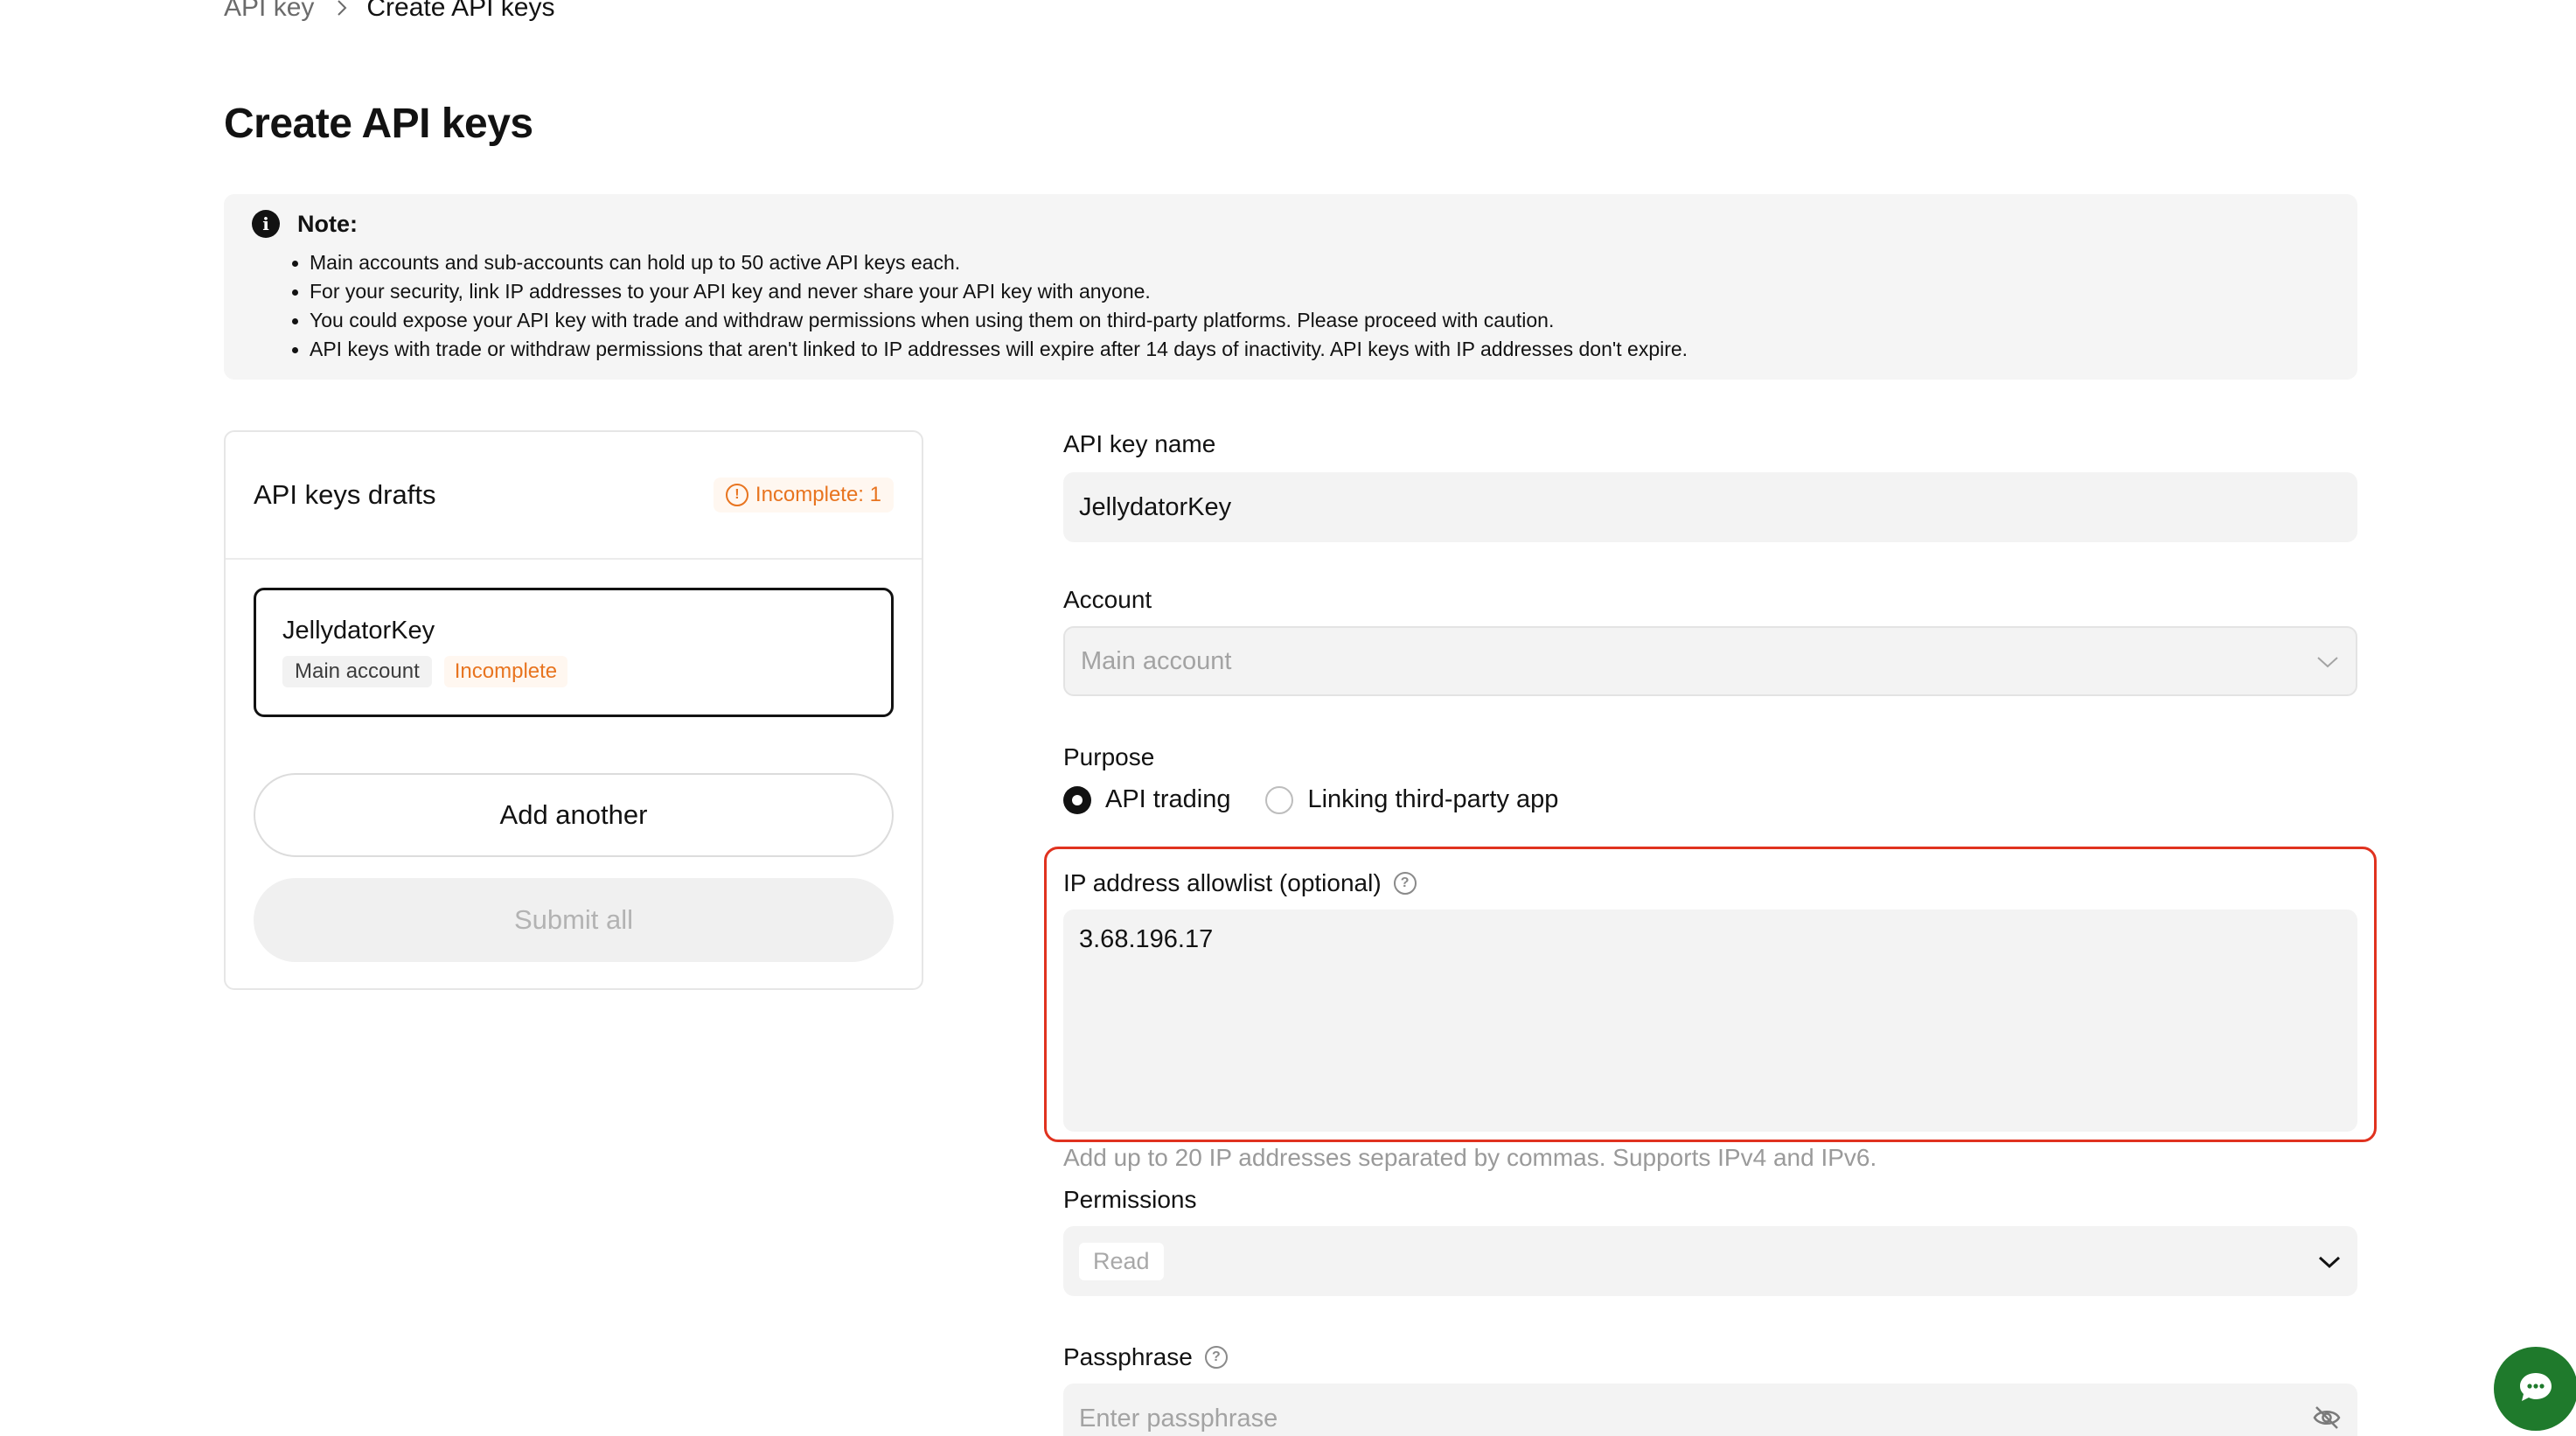 The width and height of the screenshot is (2576, 1436). I want to click on ip-allowlist-label: IP address allowlist (optional) ?, so click(1240, 883).